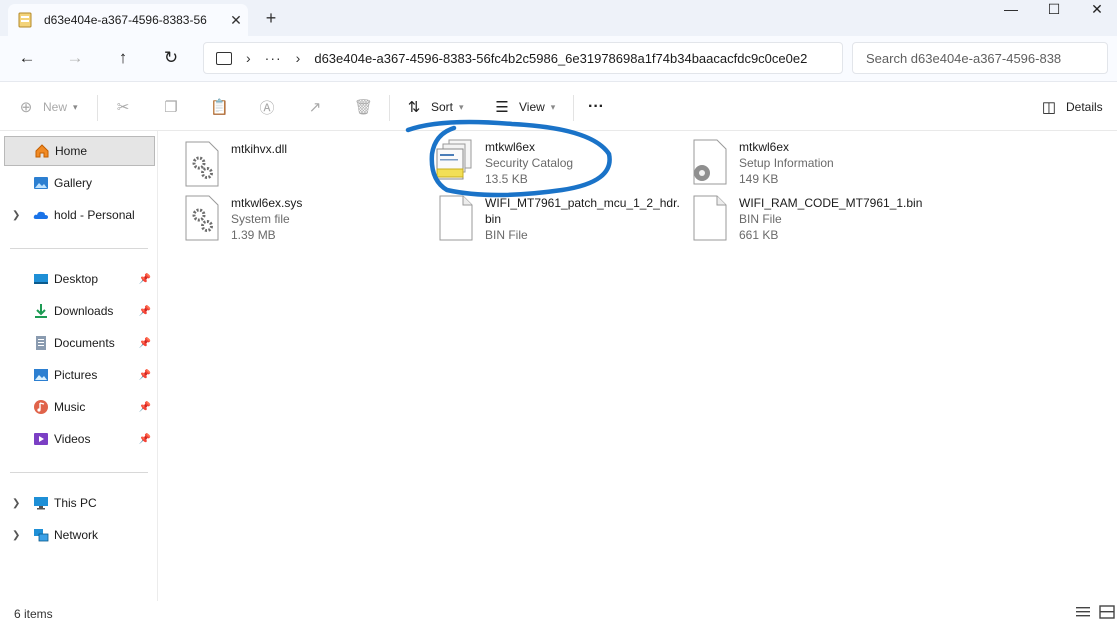  I want to click on rename-button: Ⓐ, so click(267, 107).